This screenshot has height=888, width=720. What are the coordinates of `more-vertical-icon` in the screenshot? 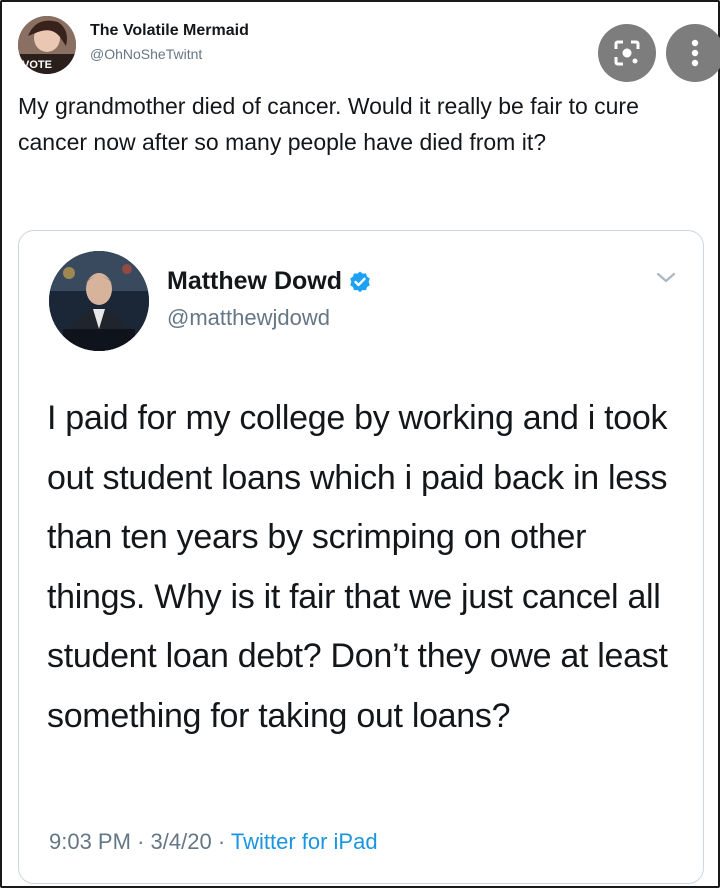 It's located at (695, 53).